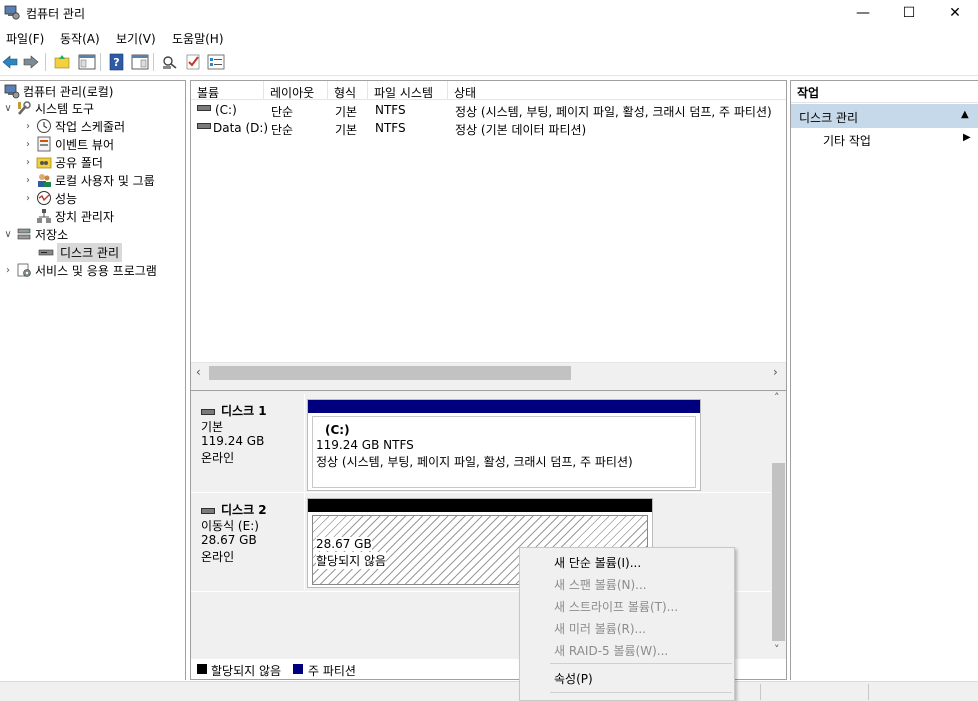 This screenshot has height=701, width=978. I want to click on partition-size-fs: 119.24 GB NTFS, so click(365, 445).